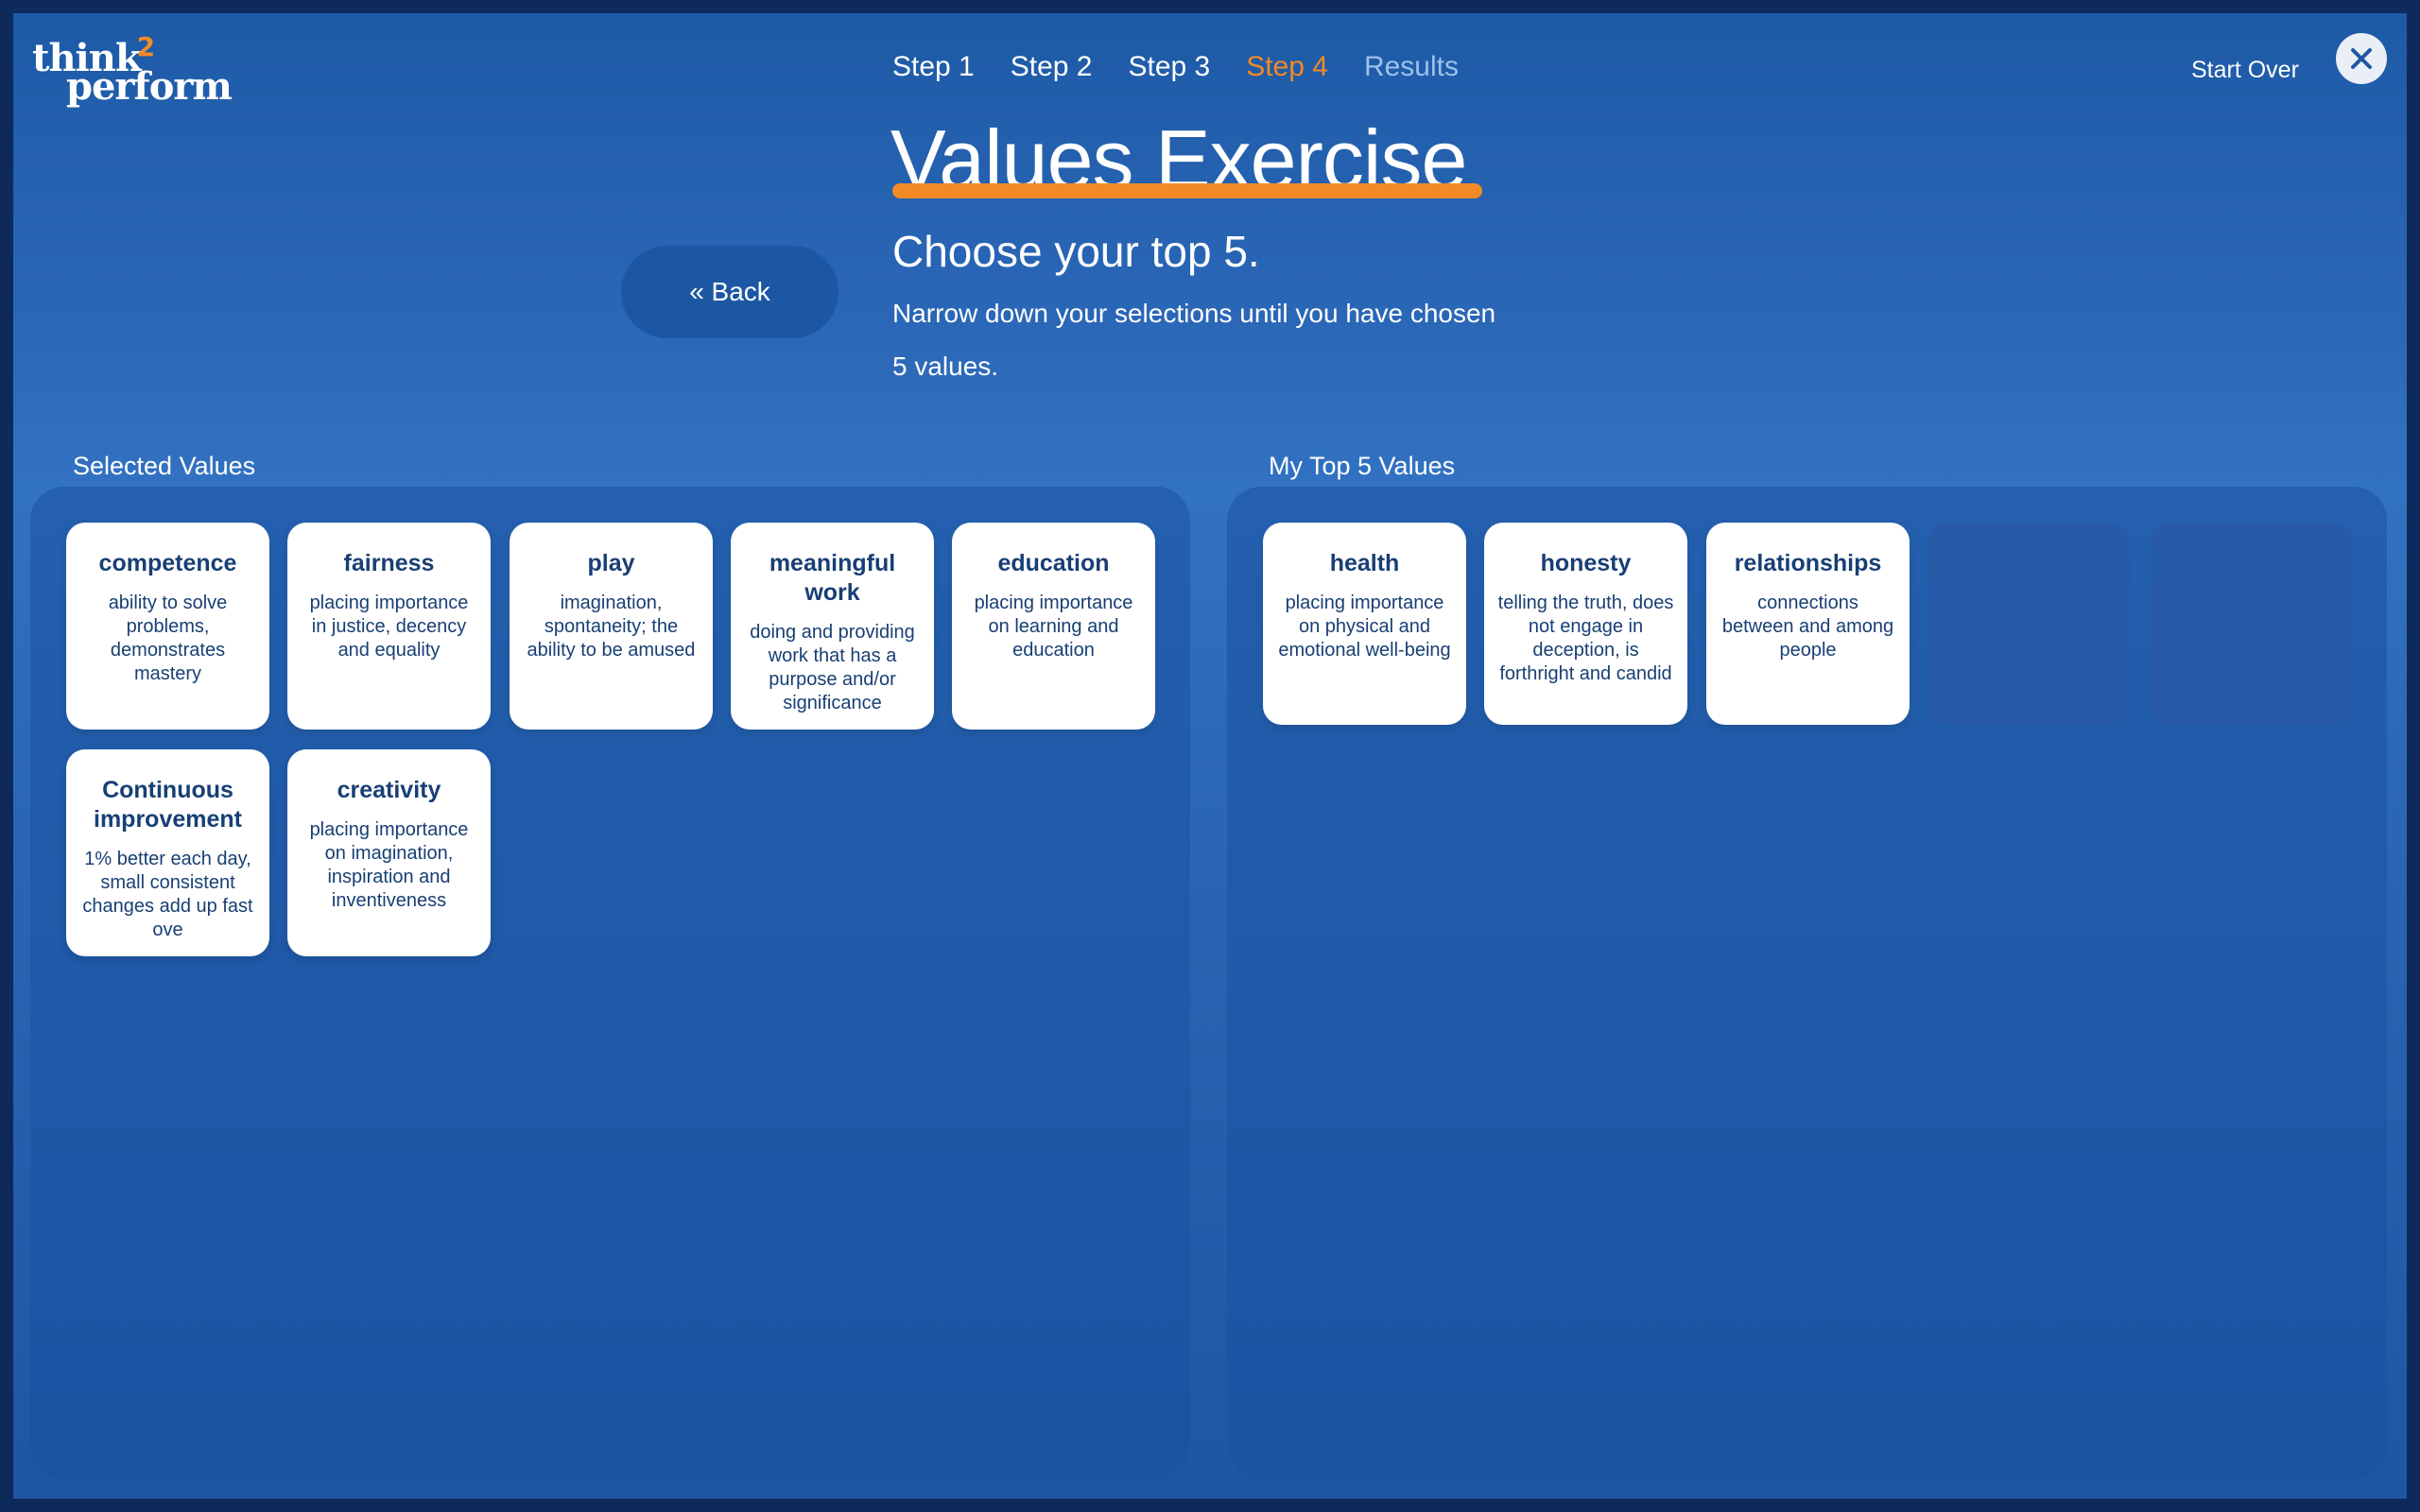  I want to click on value-card-title: competence, so click(167, 563).